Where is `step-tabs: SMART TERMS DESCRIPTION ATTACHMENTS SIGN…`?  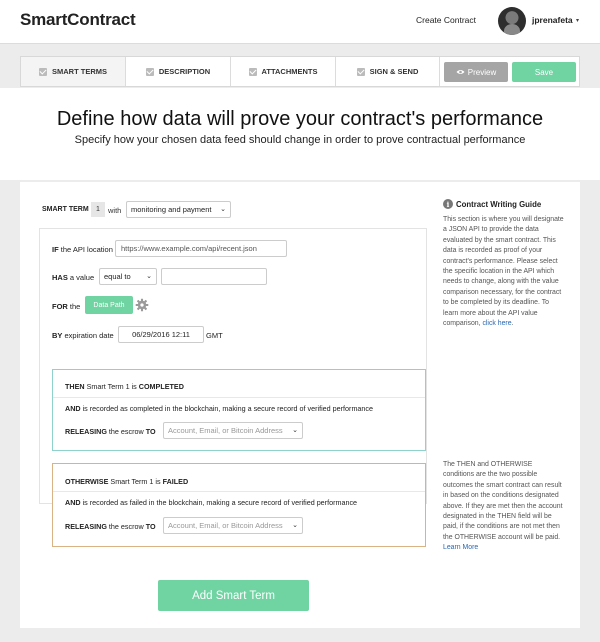
step-tabs: SMART TERMS DESCRIPTION ATTACHMENTS SIGN… is located at coordinates (300, 71).